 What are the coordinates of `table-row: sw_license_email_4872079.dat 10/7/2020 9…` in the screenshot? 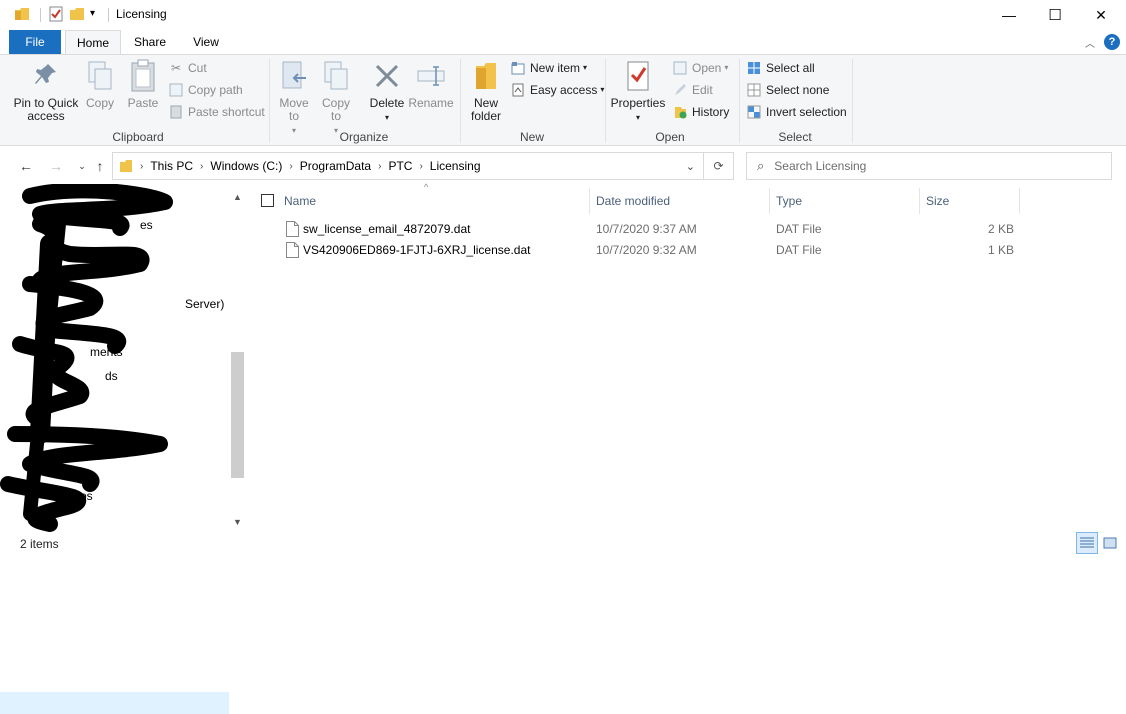 It's located at (648, 229).